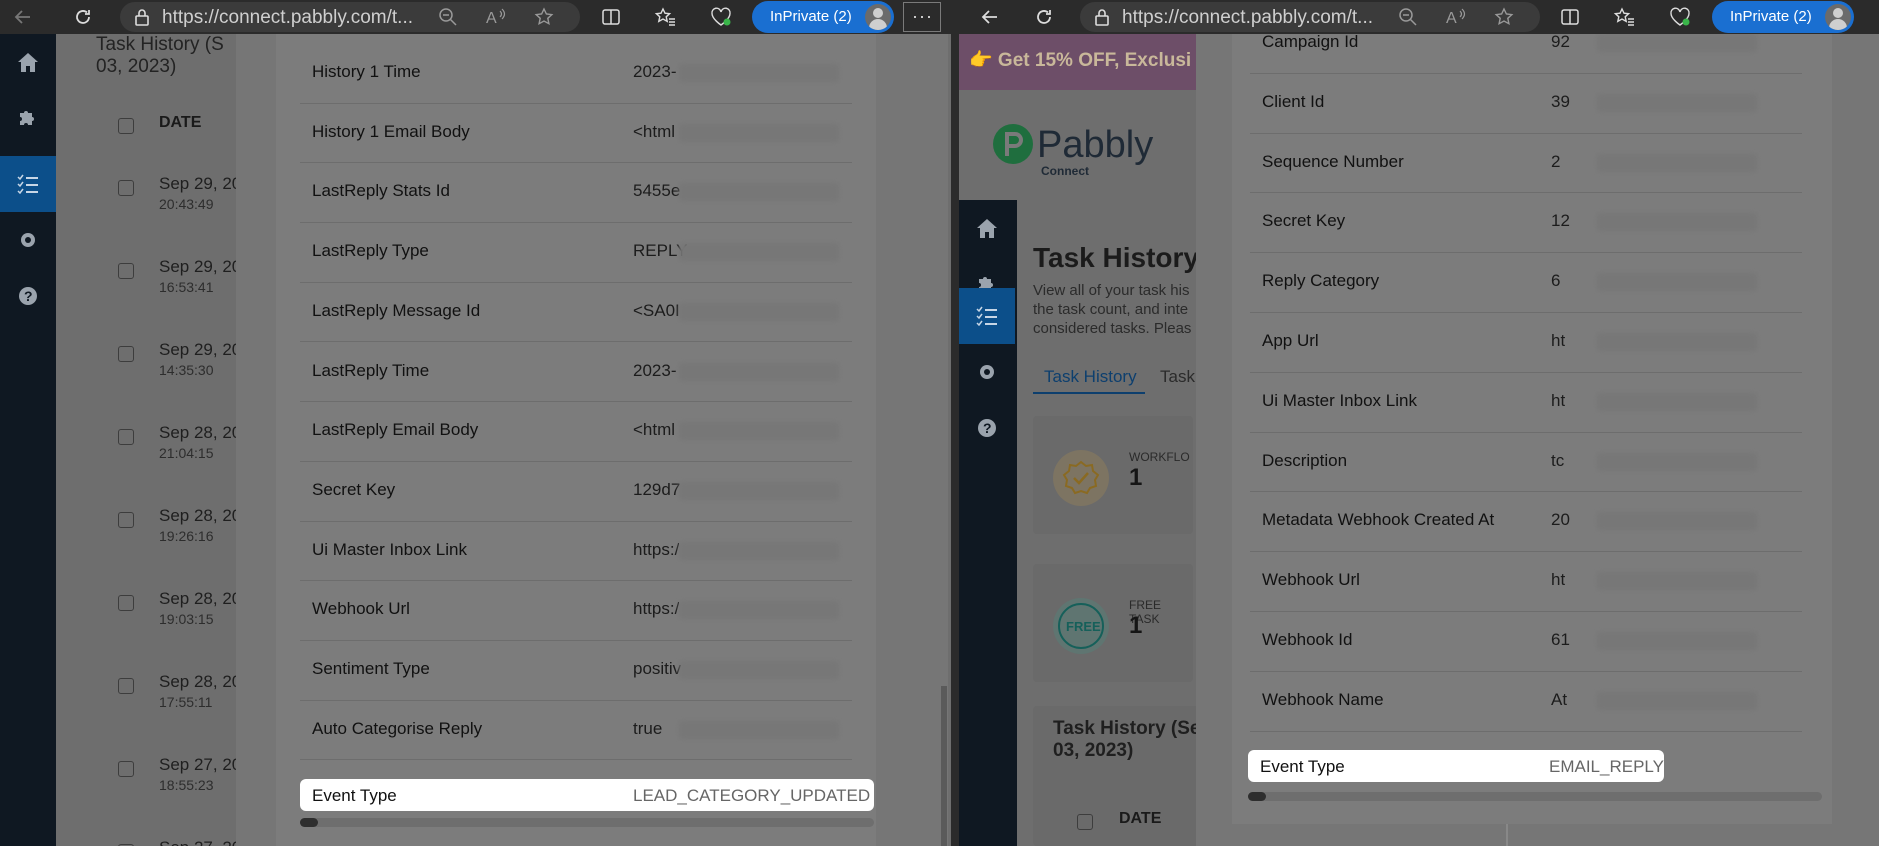 The height and width of the screenshot is (846, 1879). What do you see at coordinates (1321, 281) in the screenshot?
I see `detail-row-label: Reply Category` at bounding box center [1321, 281].